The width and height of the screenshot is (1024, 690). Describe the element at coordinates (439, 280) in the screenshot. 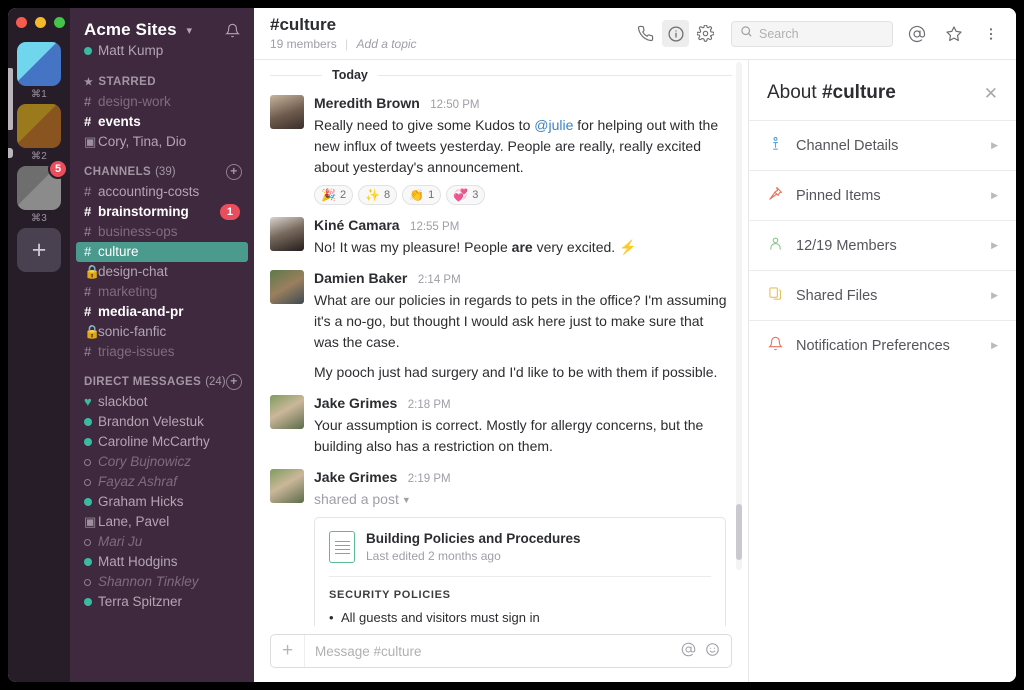

I see `message-time: 2:14 PM` at that location.